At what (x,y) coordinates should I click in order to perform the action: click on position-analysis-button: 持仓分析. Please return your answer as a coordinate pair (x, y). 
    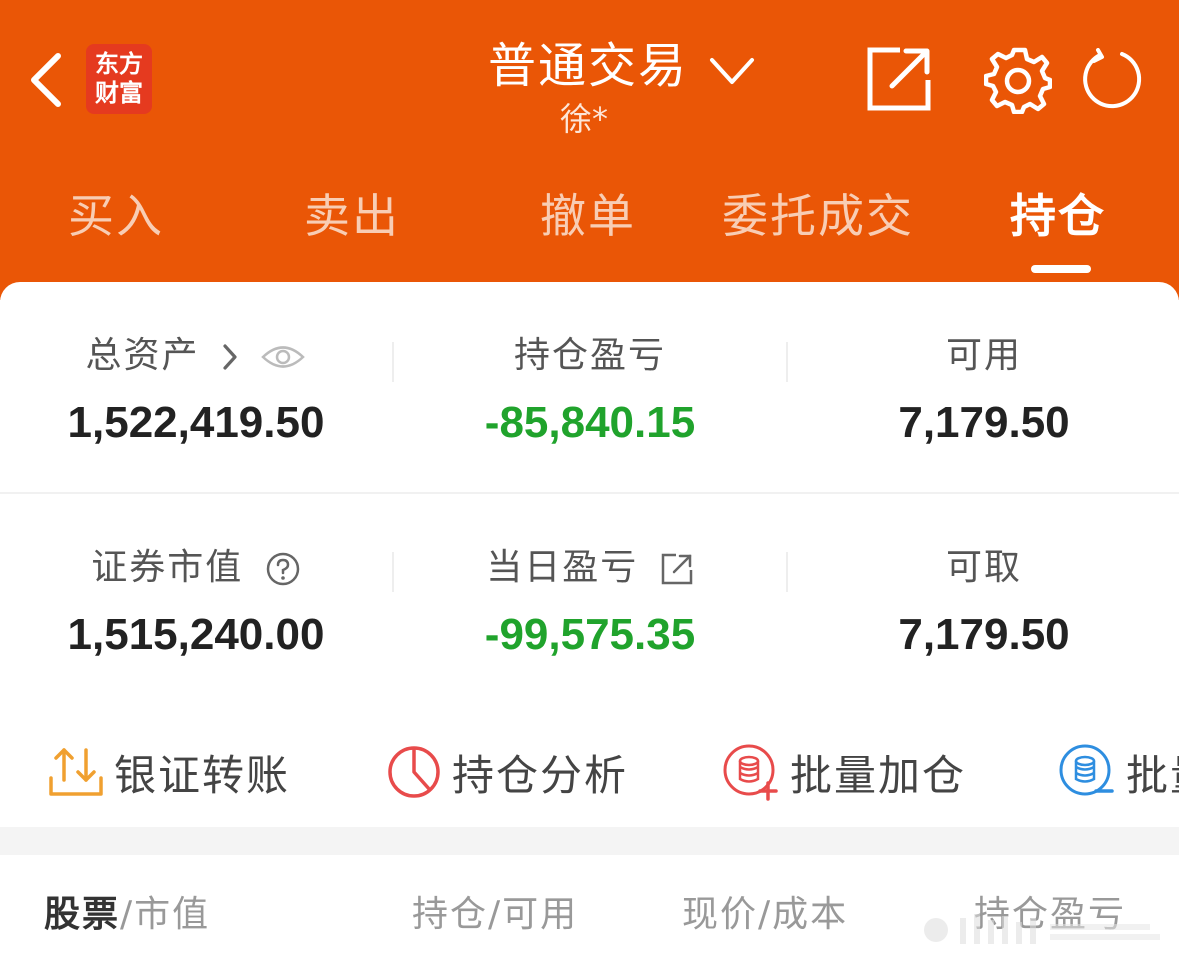
    Looking at the image, I should click on (507, 772).